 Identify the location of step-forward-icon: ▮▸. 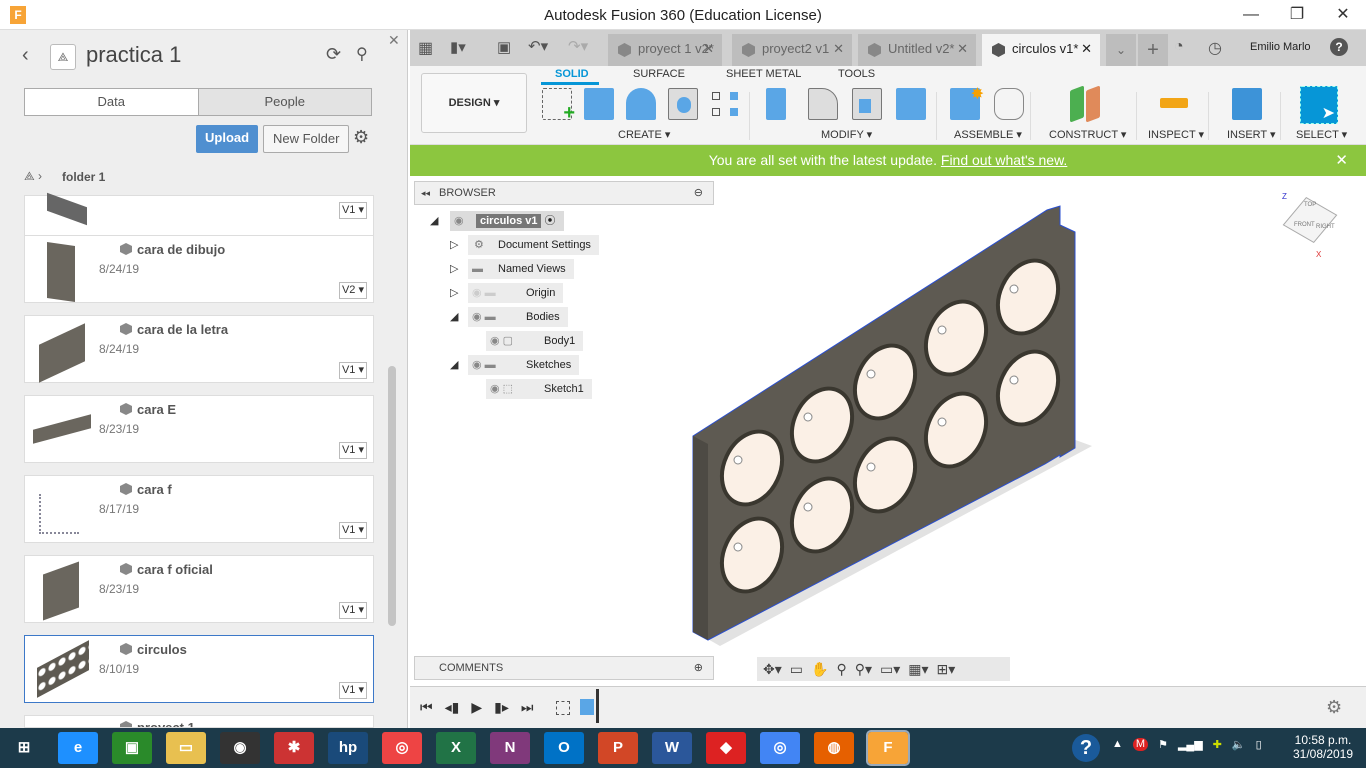
(501, 707).